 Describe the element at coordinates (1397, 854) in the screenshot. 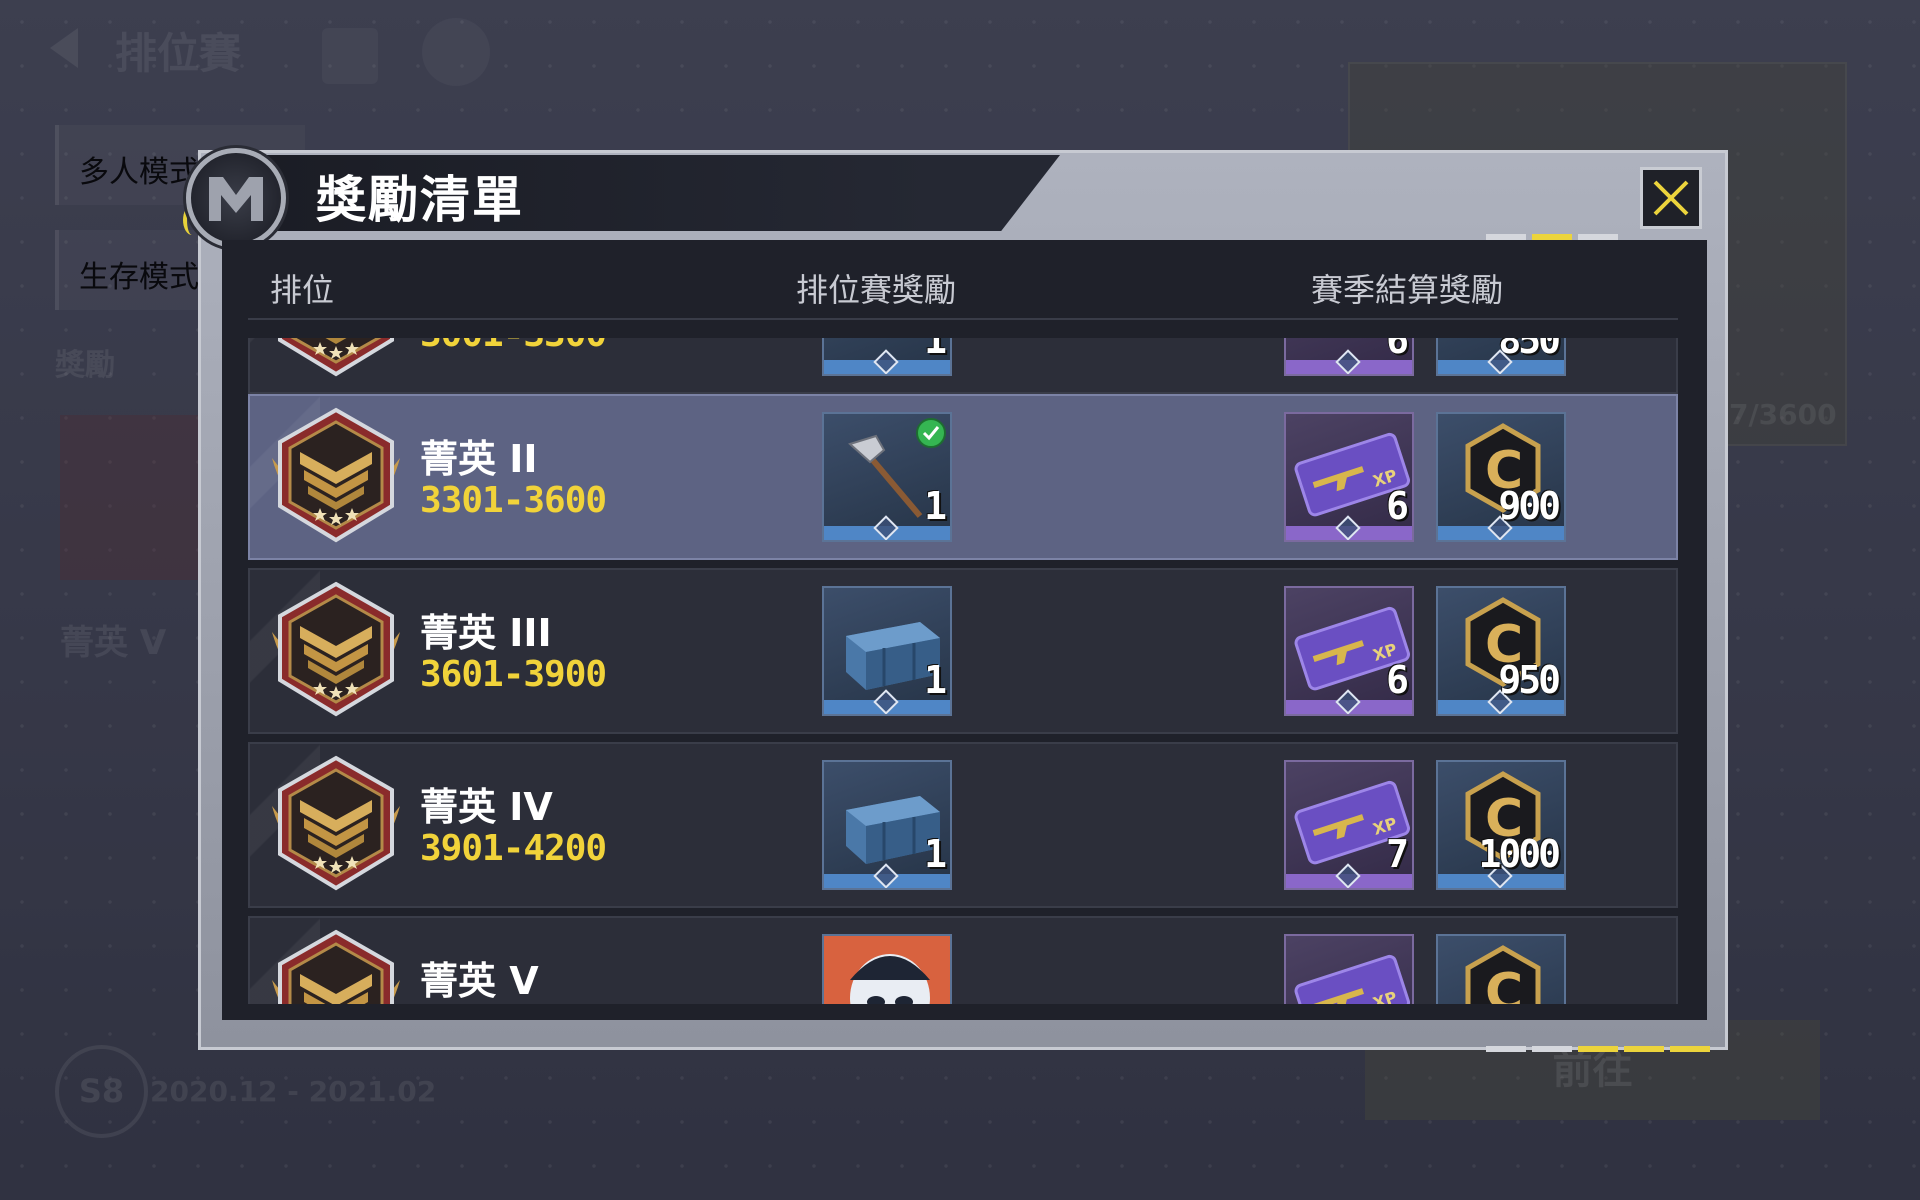

I see `reward-quantity: 7` at that location.